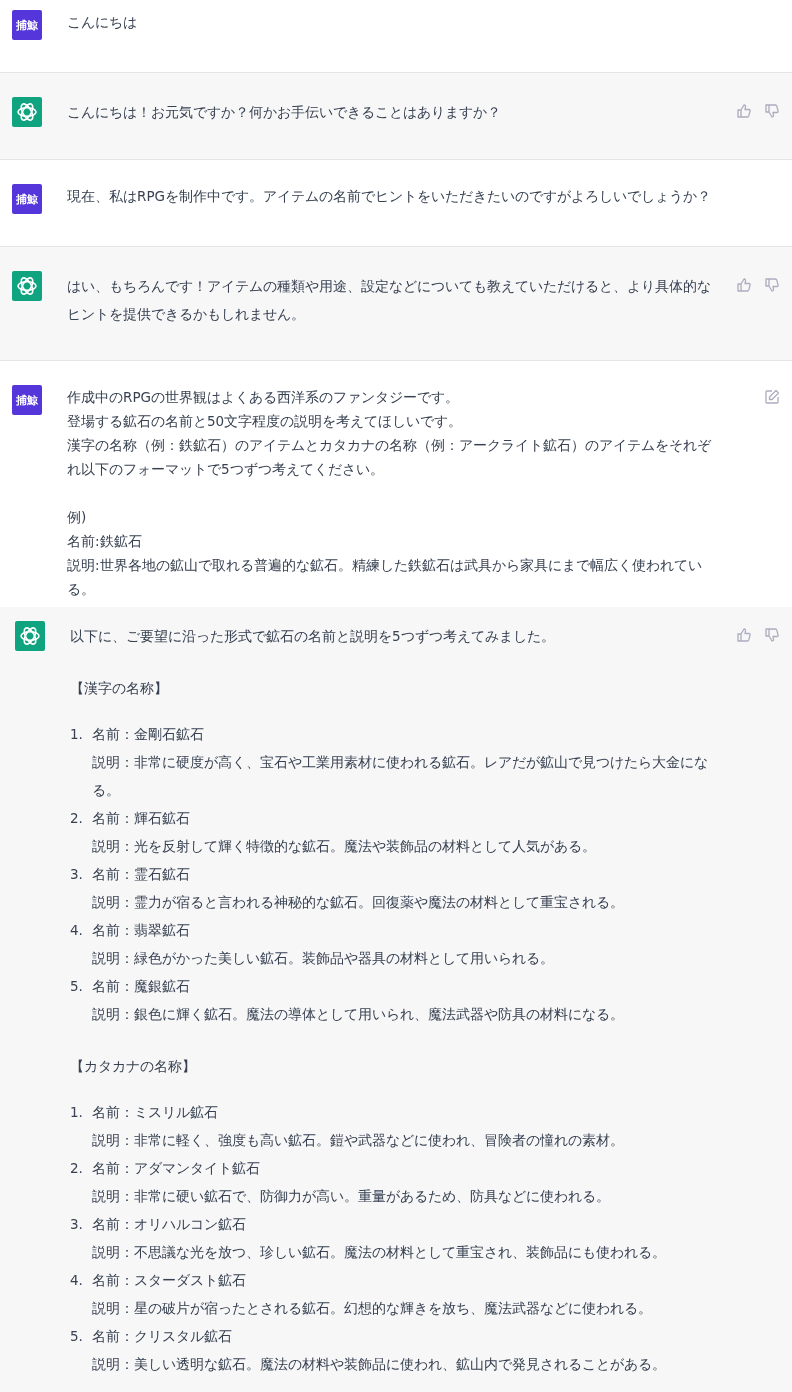  Describe the element at coordinates (265, 421) in the screenshot. I see `message-text: 登場する鉱石の名前と50文字程度の説明を考えてほしいです。` at that location.